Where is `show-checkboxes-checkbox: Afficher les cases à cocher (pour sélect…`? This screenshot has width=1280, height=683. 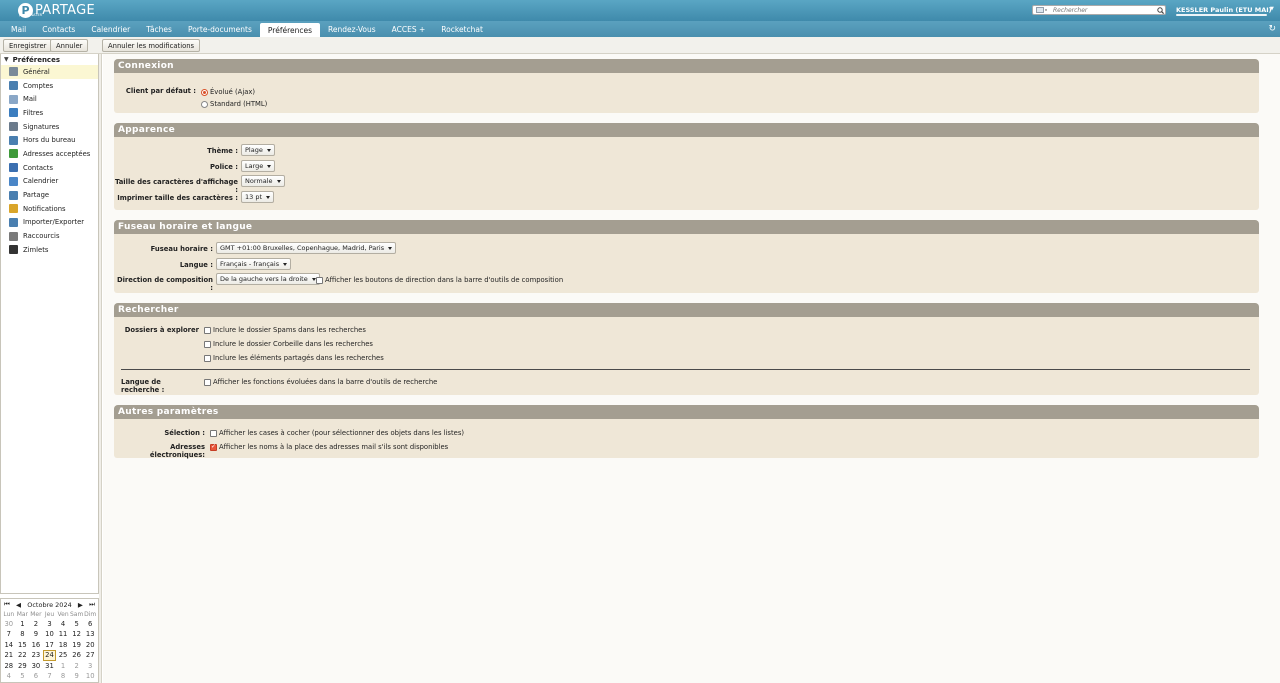
show-checkboxes-checkbox: Afficher les cases à cocher (pour sélect… is located at coordinates (337, 433).